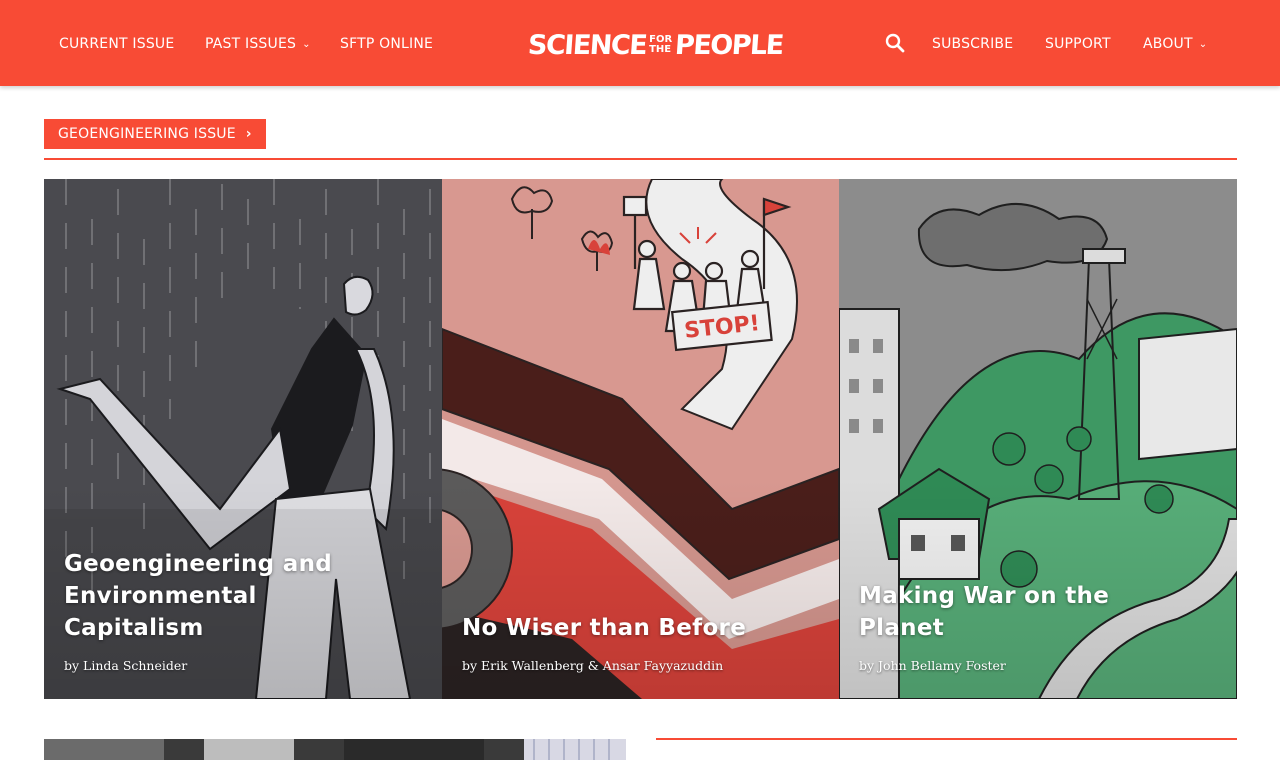 This screenshot has width=1280, height=760. I want to click on logo-small-words: FOR THE, so click(660, 45).